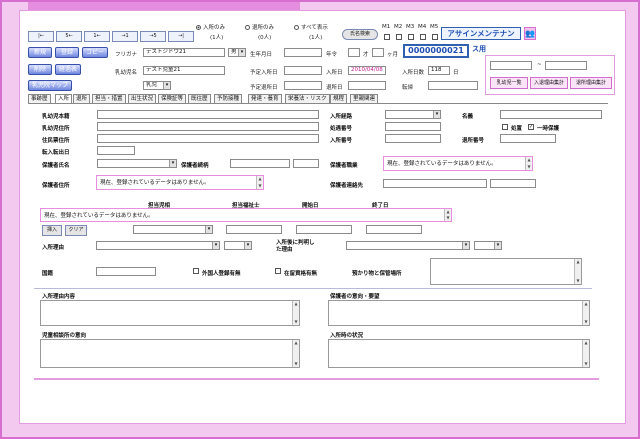 Image resolution: width=640 pixels, height=439 pixels. I want to click on office-input, so click(413, 126).